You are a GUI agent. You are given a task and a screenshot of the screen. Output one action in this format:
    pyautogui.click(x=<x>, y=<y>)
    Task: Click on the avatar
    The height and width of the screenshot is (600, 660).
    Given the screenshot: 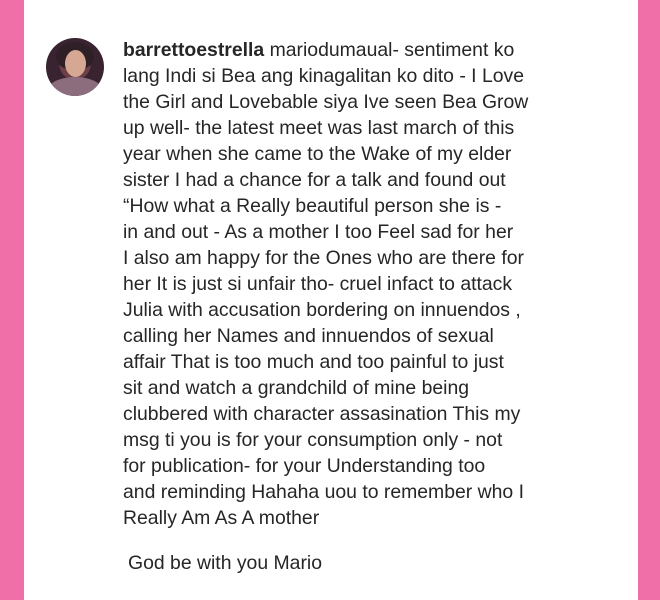 What is the action you would take?
    pyautogui.click(x=75, y=67)
    